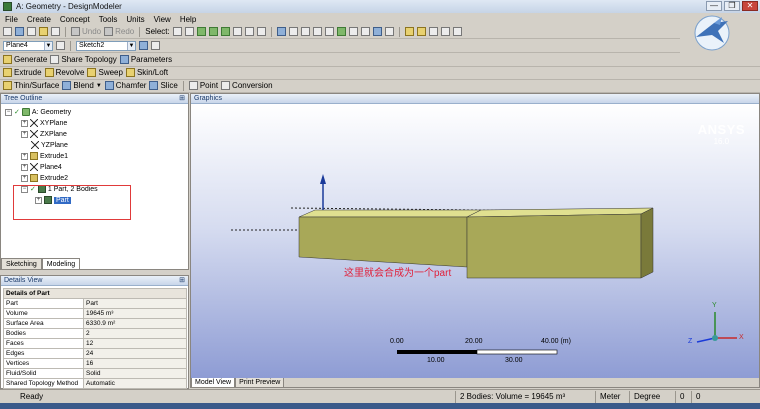 Image resolution: width=760 pixels, height=409 pixels. I want to click on display-options-icon, so click(389, 31).